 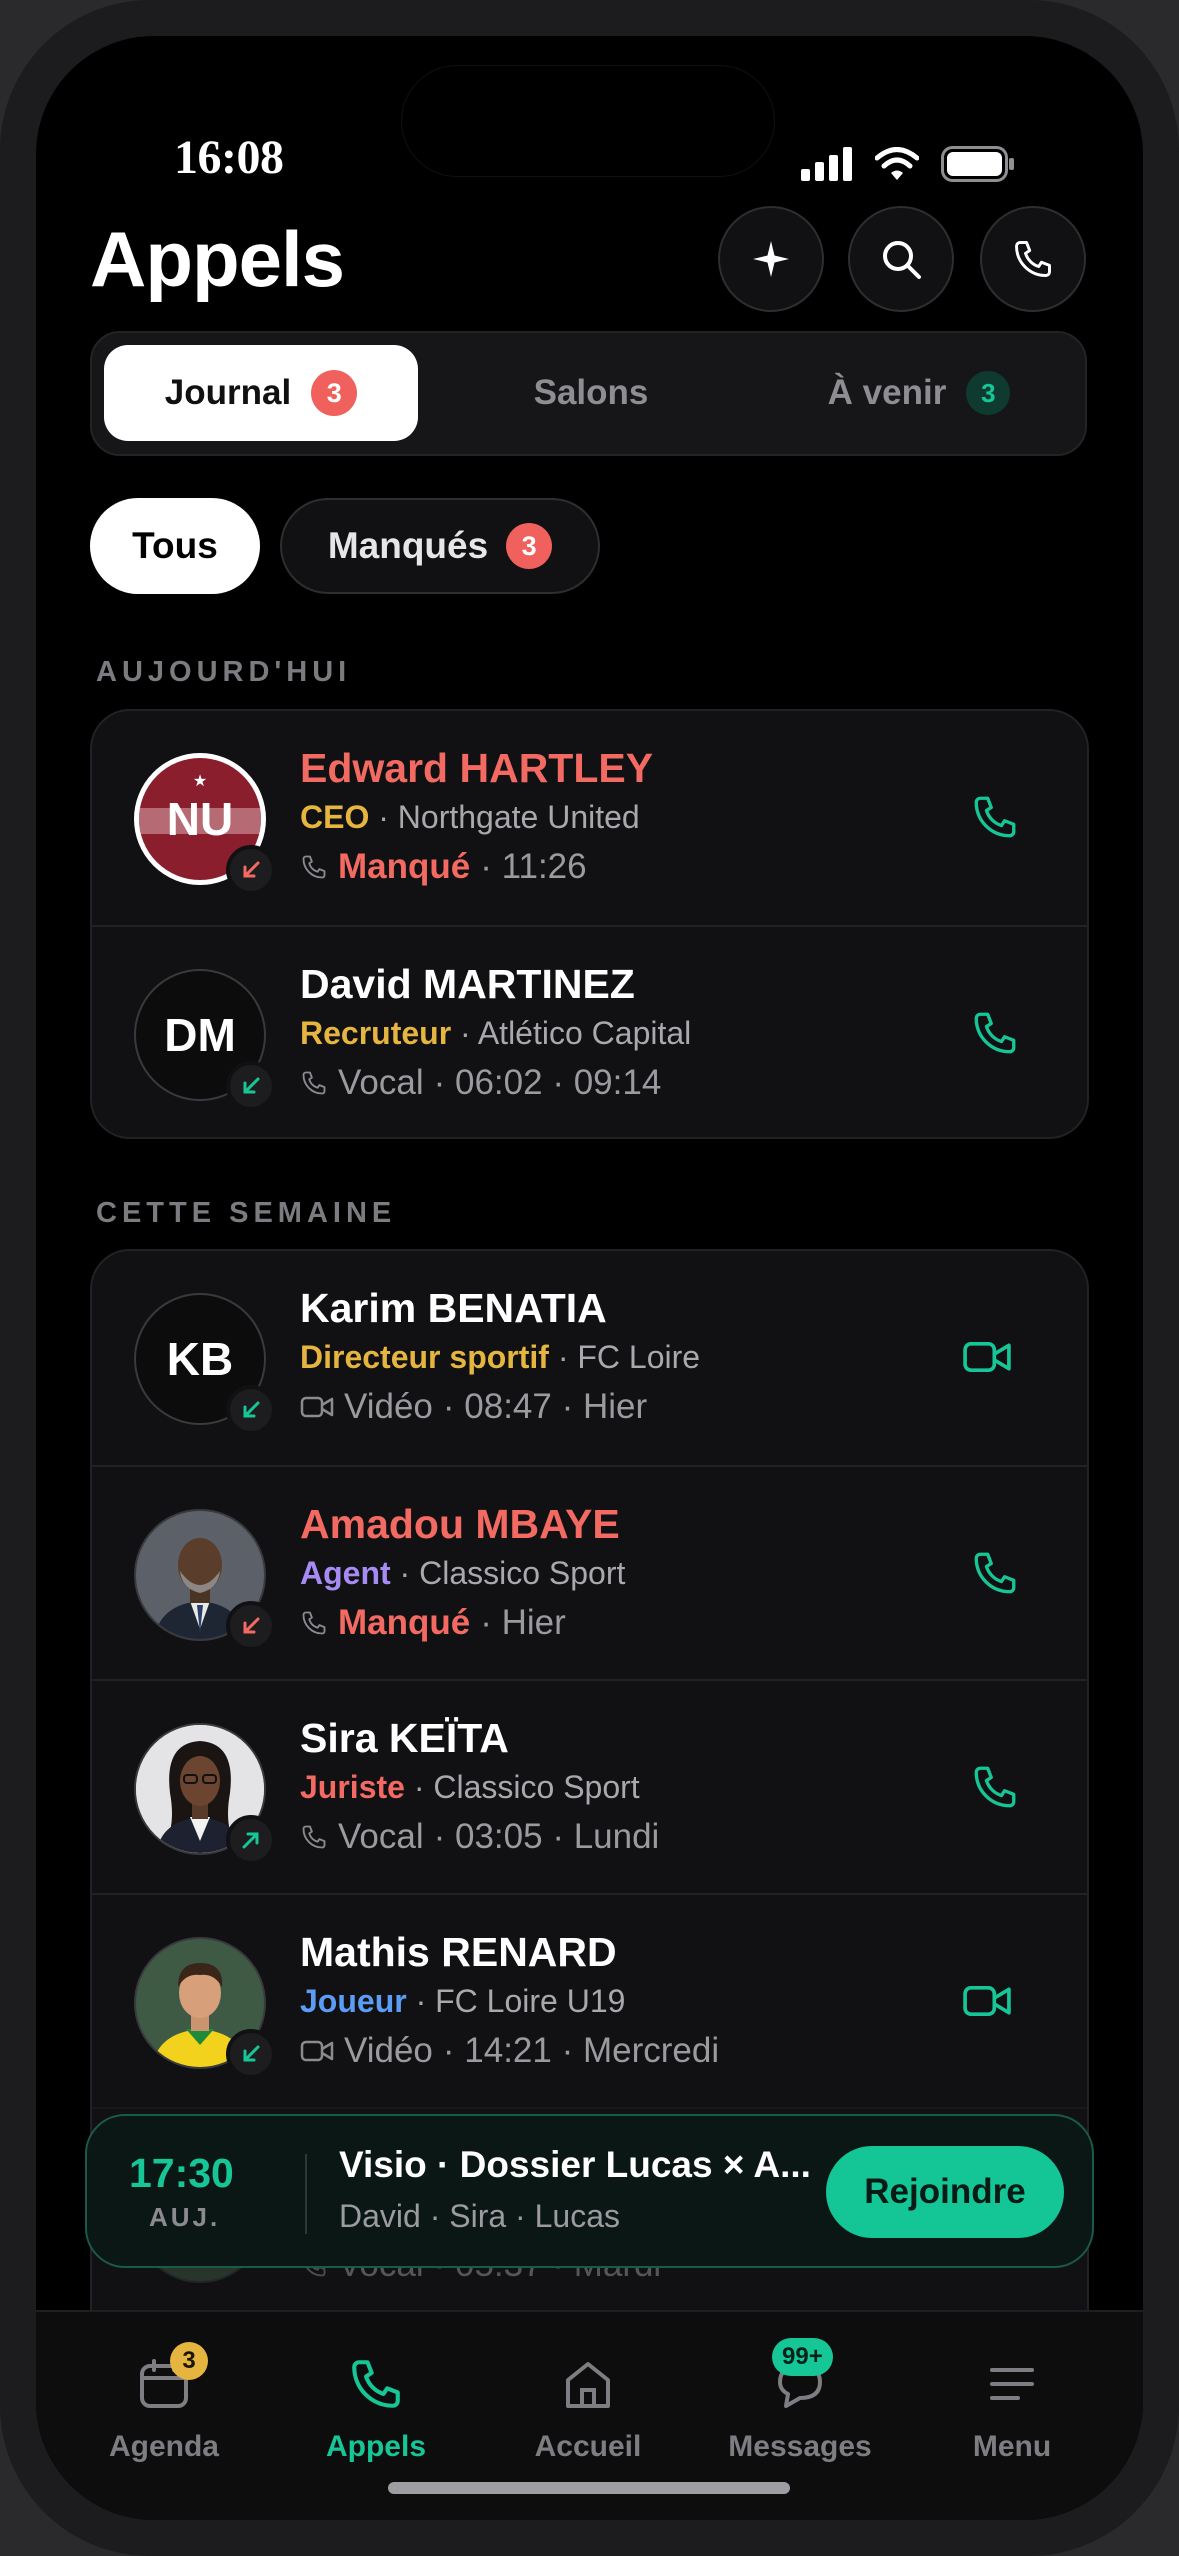 What do you see at coordinates (629, 1357) in the screenshot?
I see `contact-org: · FC Loire` at bounding box center [629, 1357].